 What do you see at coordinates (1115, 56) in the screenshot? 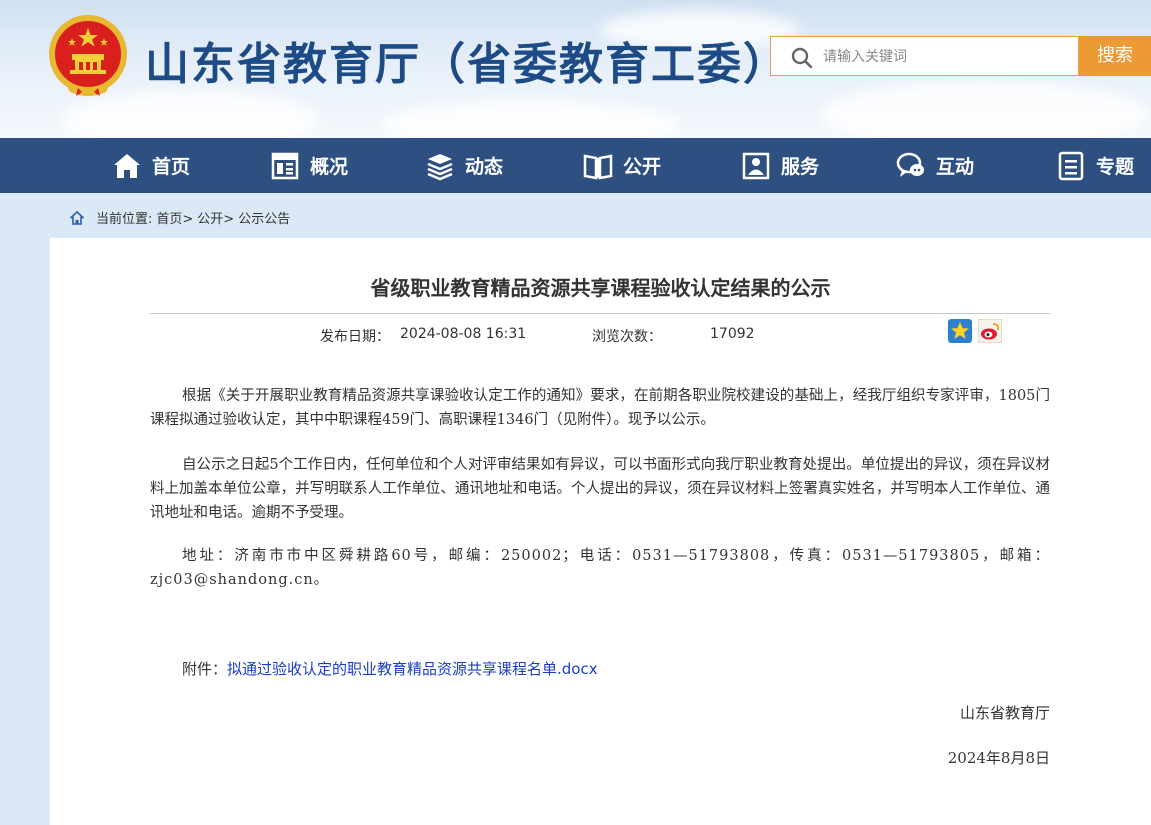
I see `search-button: 搜索` at bounding box center [1115, 56].